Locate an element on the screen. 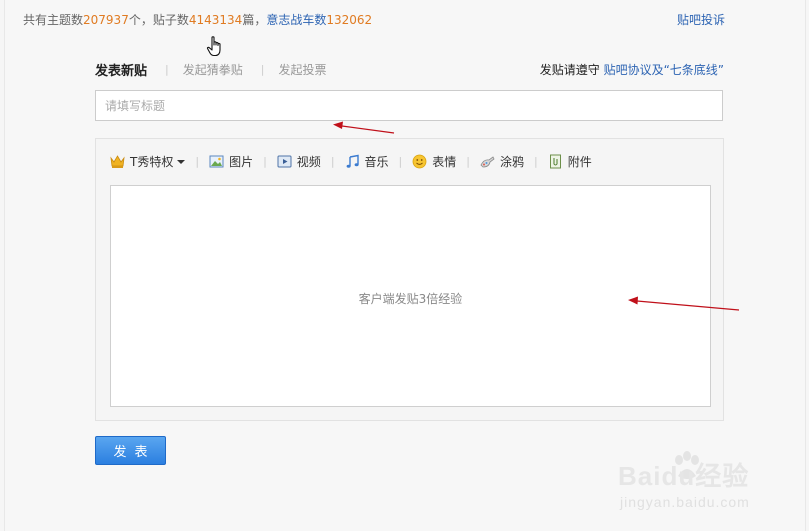 This screenshot has height=531, width=809. toolbar-music: 音乐 is located at coordinates (367, 161).